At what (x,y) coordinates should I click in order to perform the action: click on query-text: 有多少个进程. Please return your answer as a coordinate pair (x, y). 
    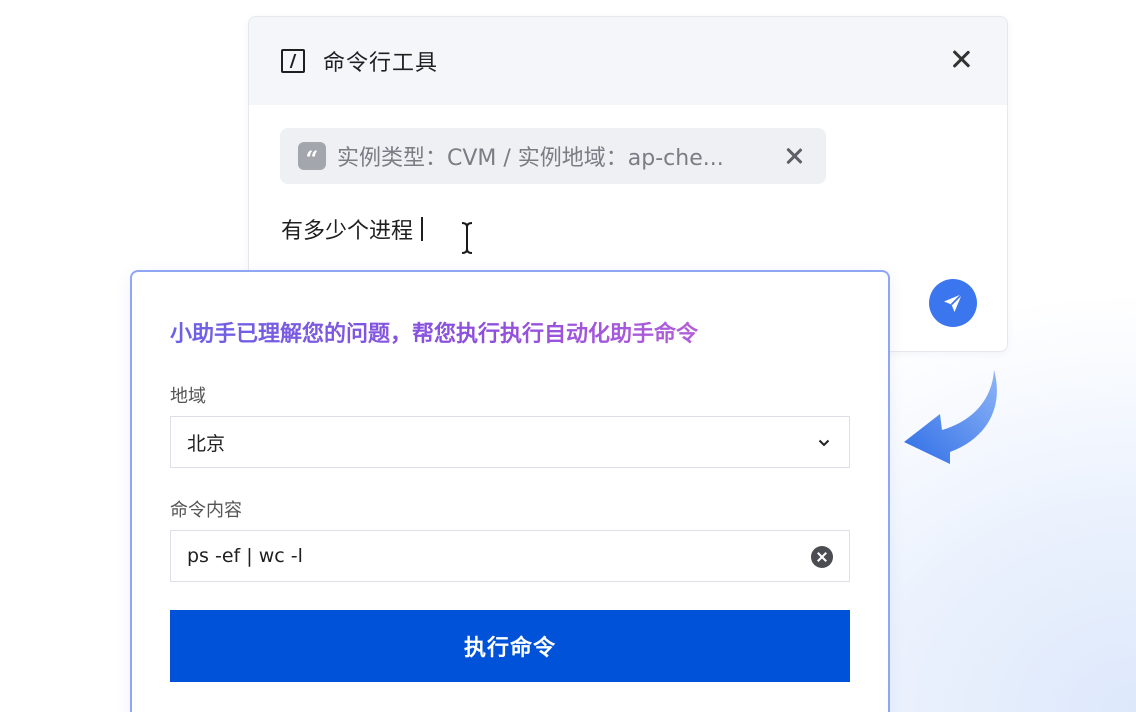
    Looking at the image, I should click on (347, 231).